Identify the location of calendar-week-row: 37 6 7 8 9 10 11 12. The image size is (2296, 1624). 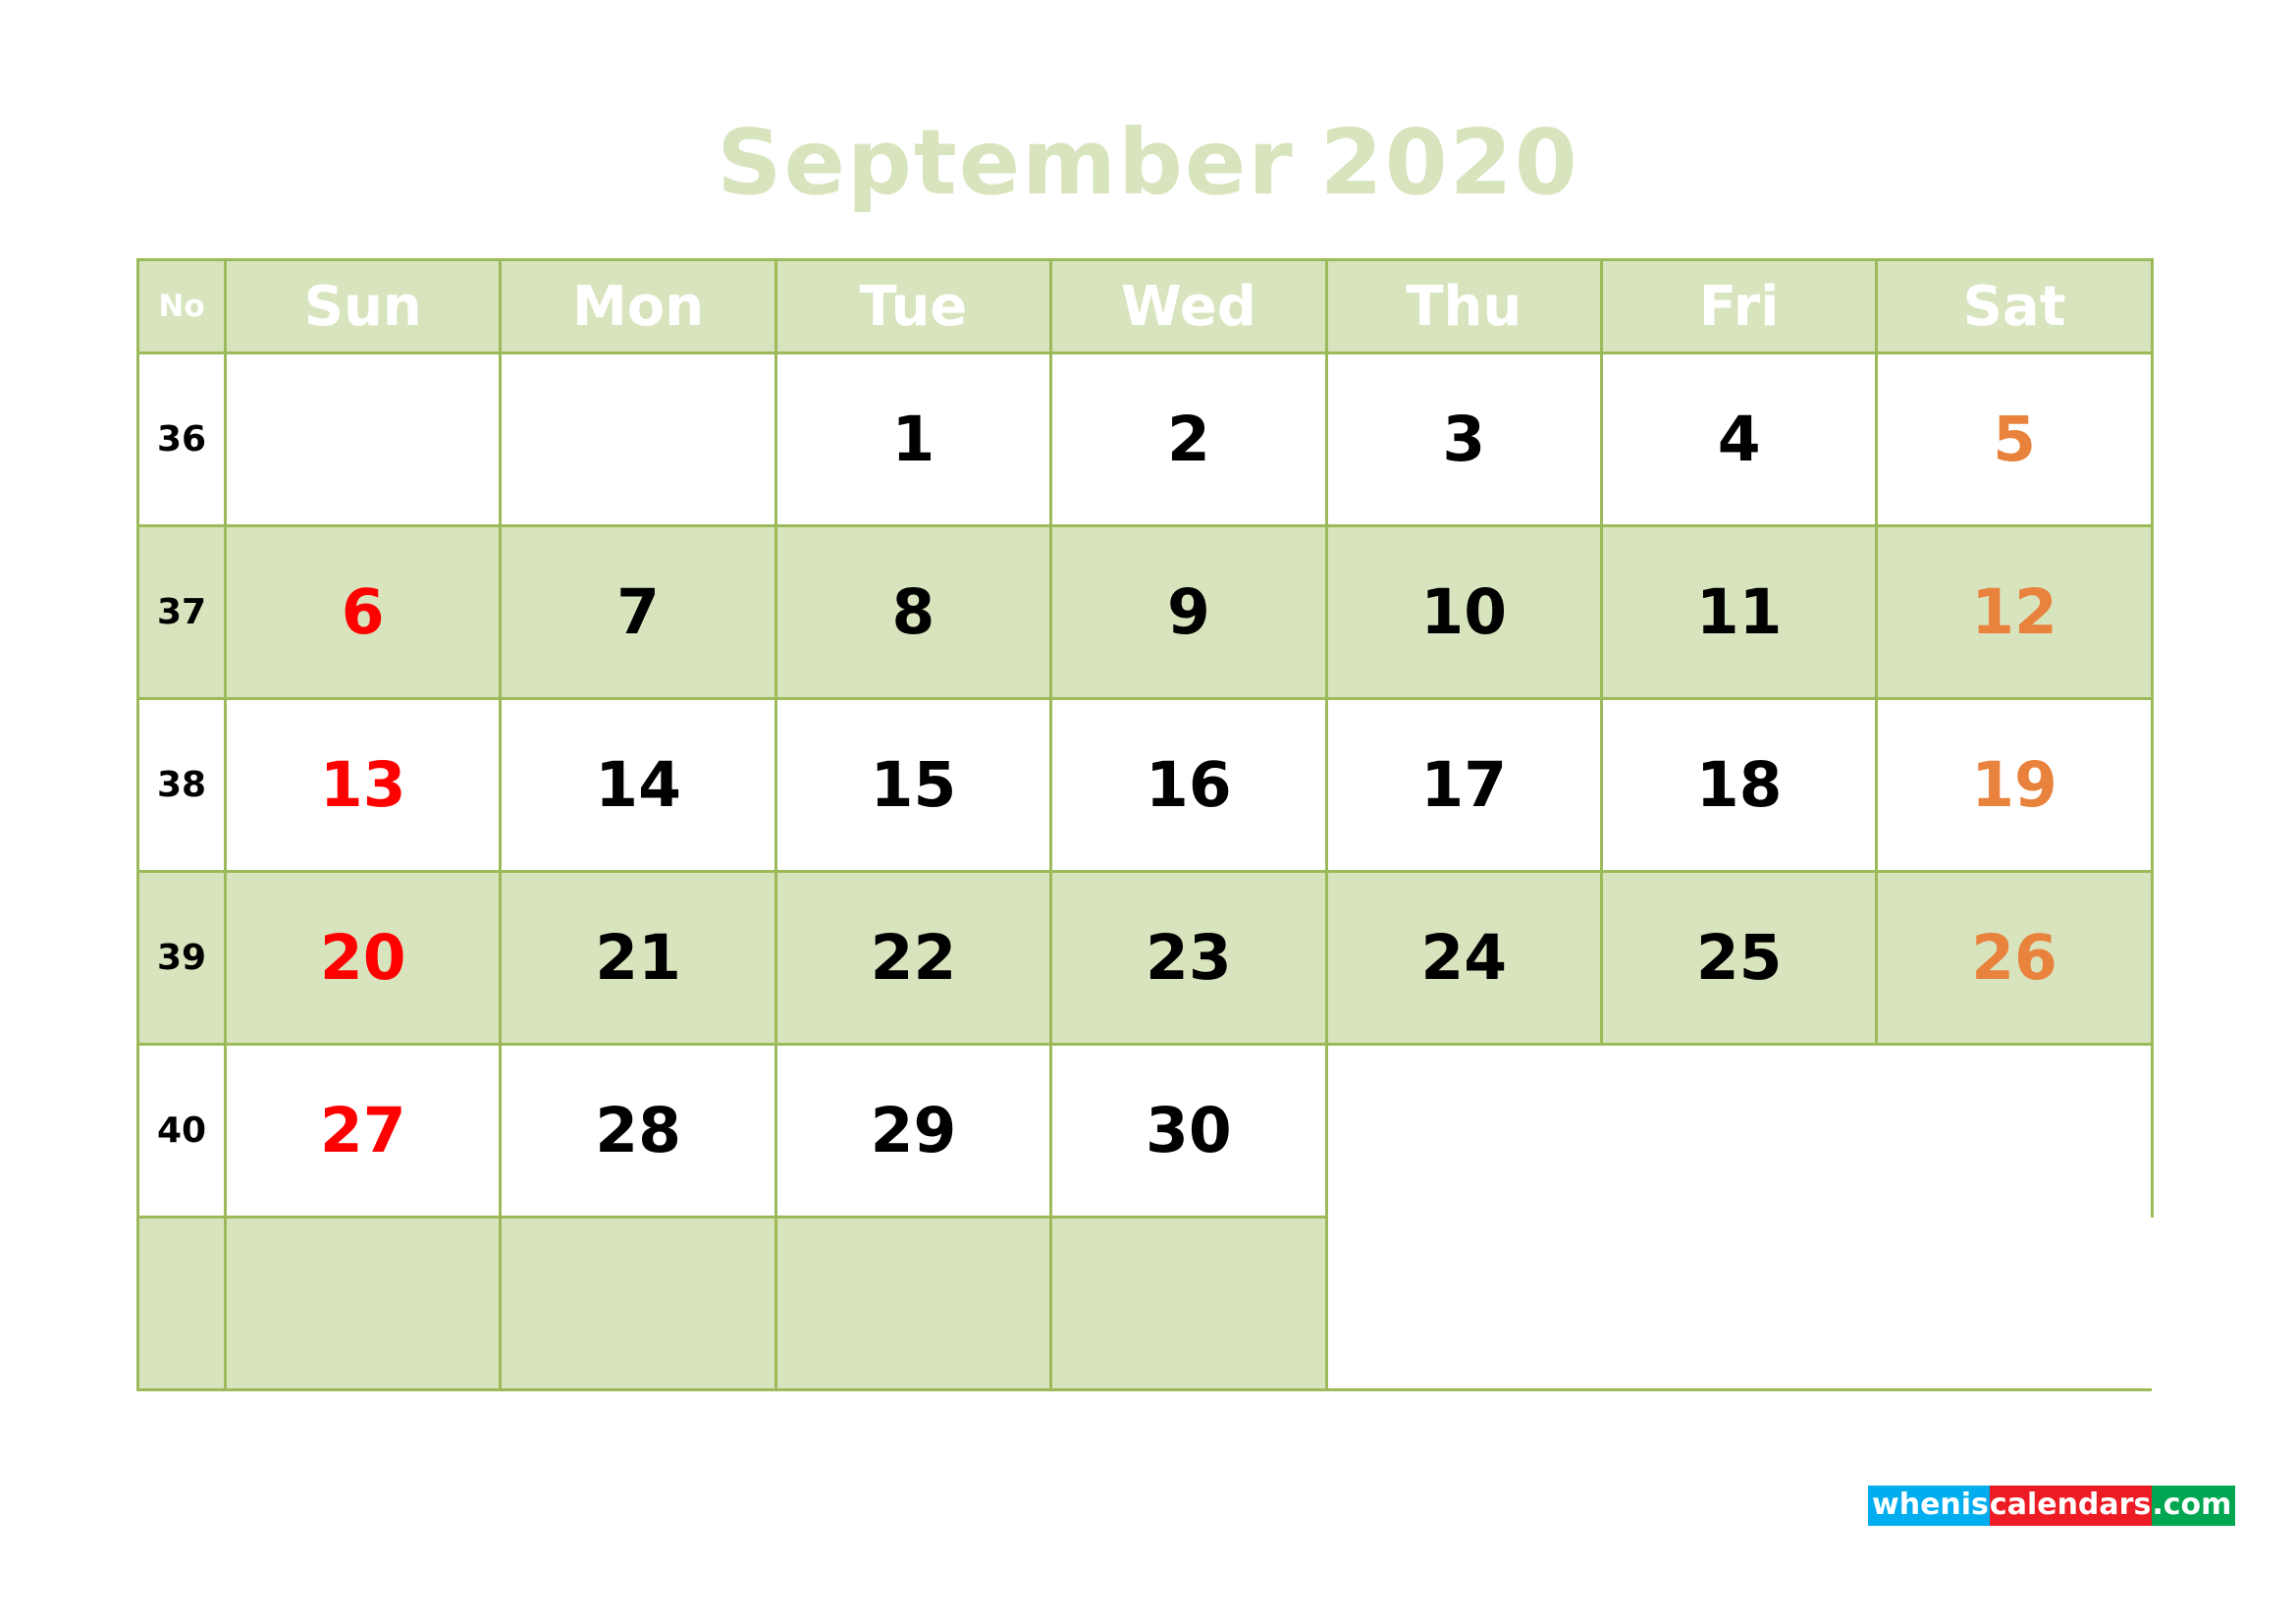
(1145, 612).